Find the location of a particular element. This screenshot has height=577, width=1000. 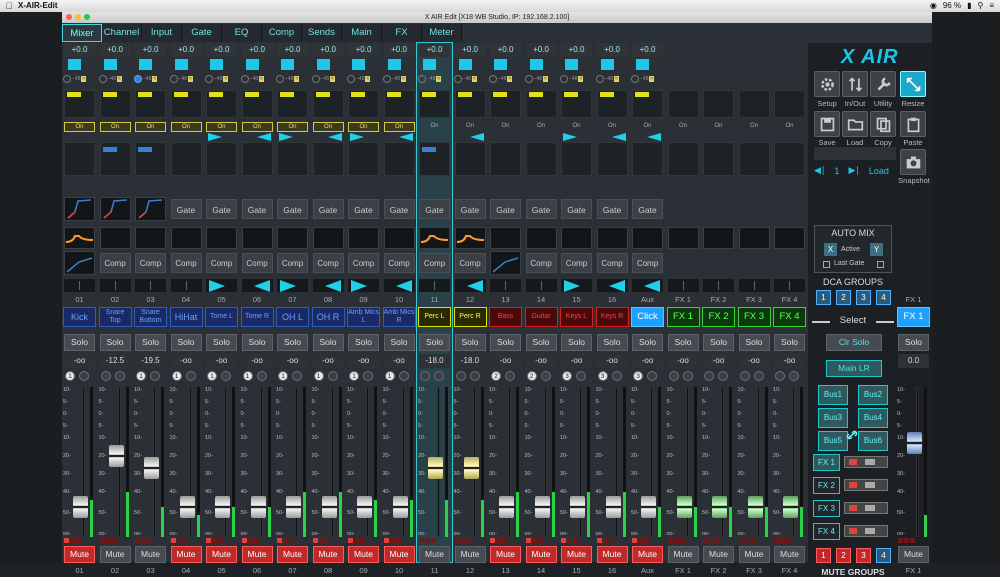

main-lr-button: Main LR is located at coordinates (854, 368).